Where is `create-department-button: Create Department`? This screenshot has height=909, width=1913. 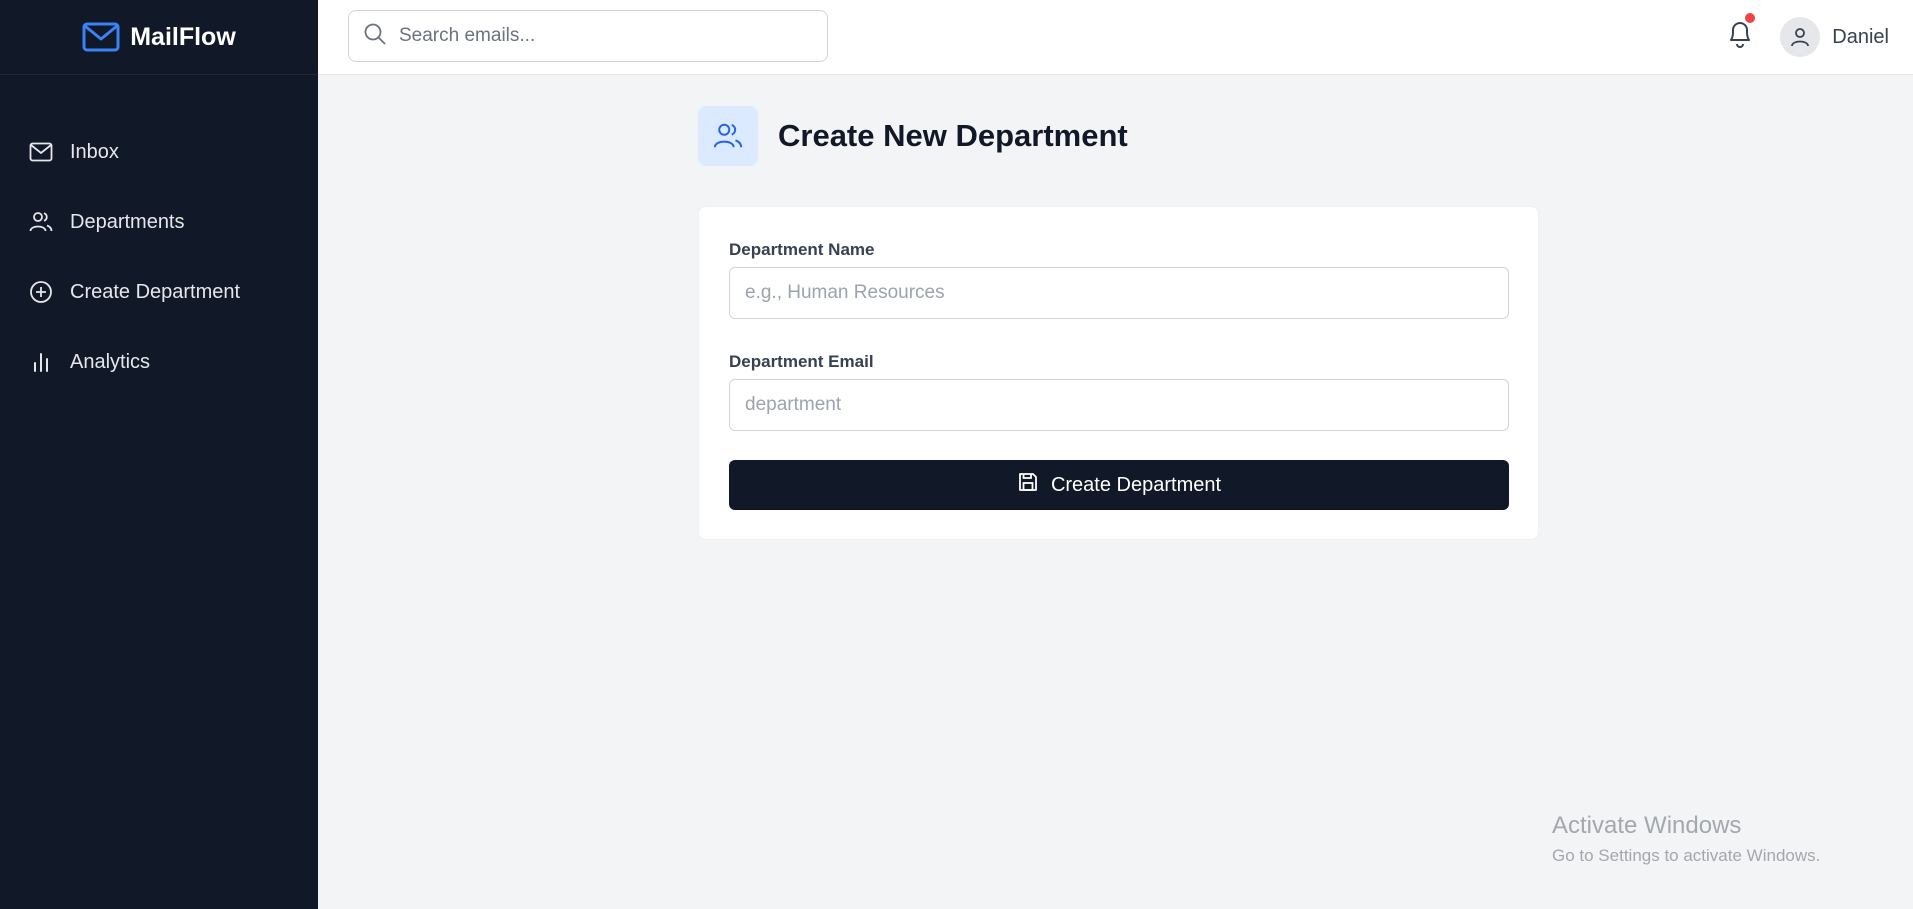
create-department-button: Create Department is located at coordinates (1119, 485).